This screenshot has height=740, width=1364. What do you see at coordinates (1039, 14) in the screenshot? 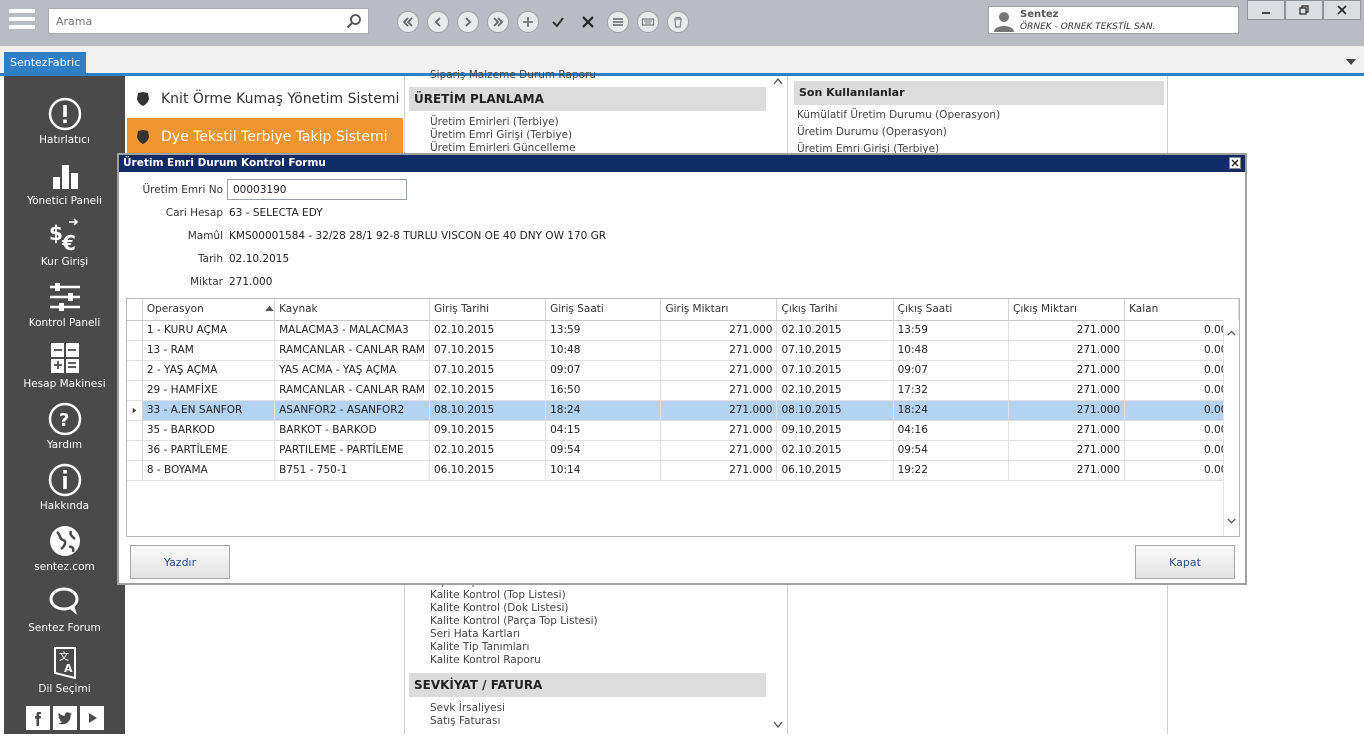
I see `user-name: Sentez` at bounding box center [1039, 14].